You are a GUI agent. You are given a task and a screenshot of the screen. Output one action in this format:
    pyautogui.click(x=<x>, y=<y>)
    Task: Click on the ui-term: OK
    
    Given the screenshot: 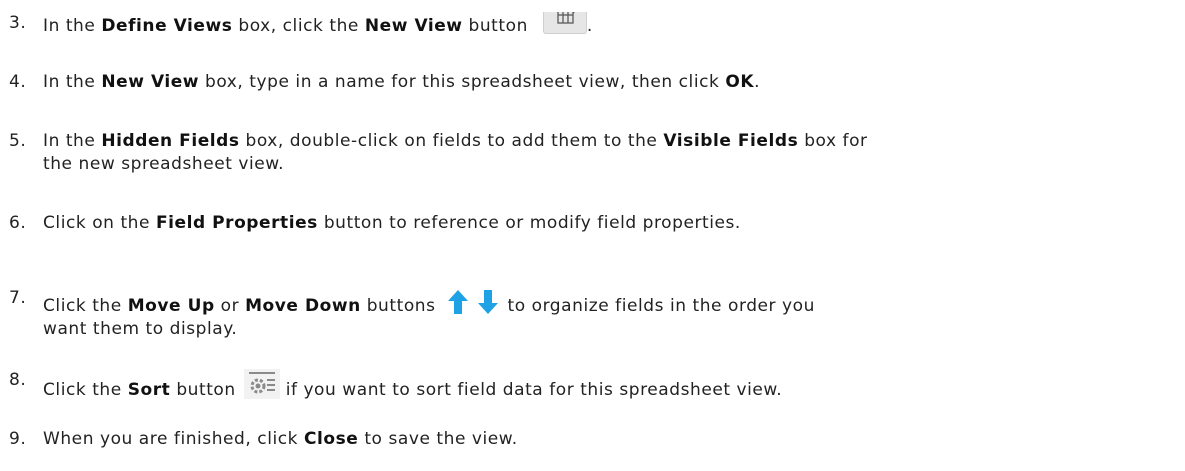 What is the action you would take?
    pyautogui.click(x=740, y=82)
    